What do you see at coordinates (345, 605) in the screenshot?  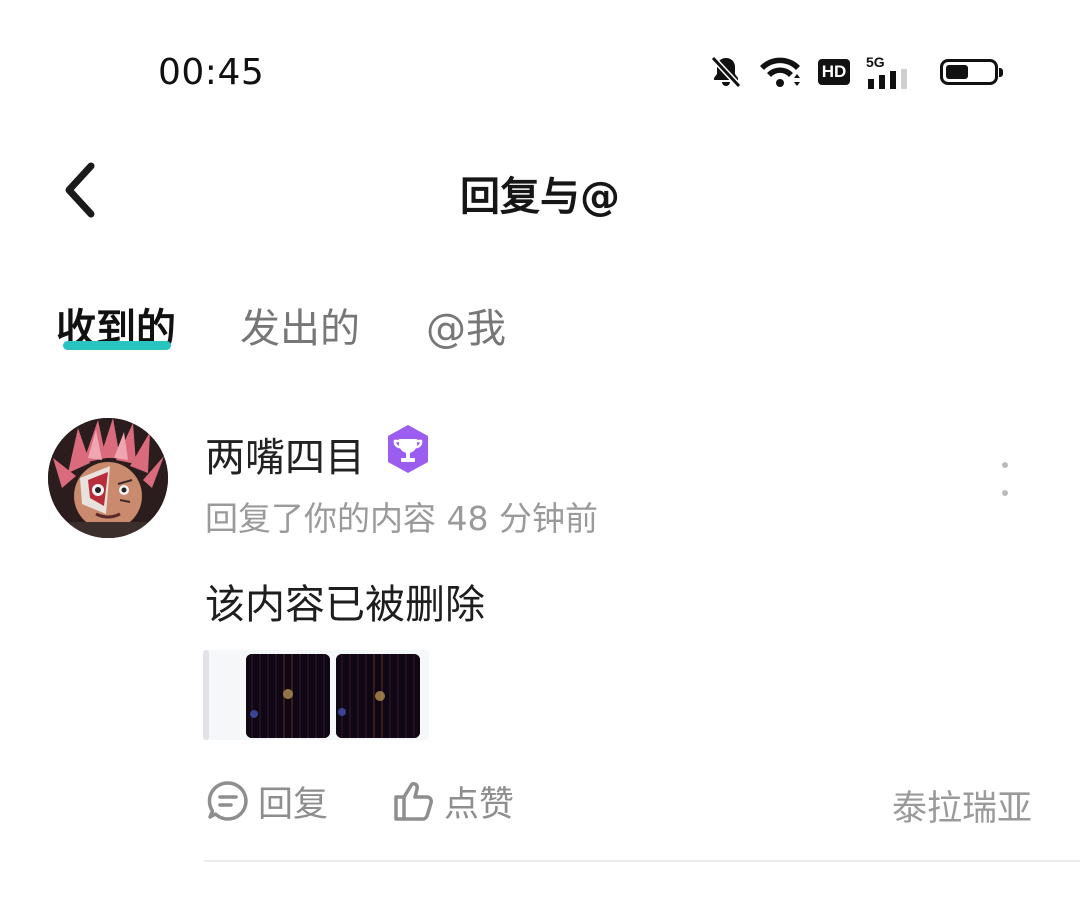 I see `comment-content: 该内容已被删除` at bounding box center [345, 605].